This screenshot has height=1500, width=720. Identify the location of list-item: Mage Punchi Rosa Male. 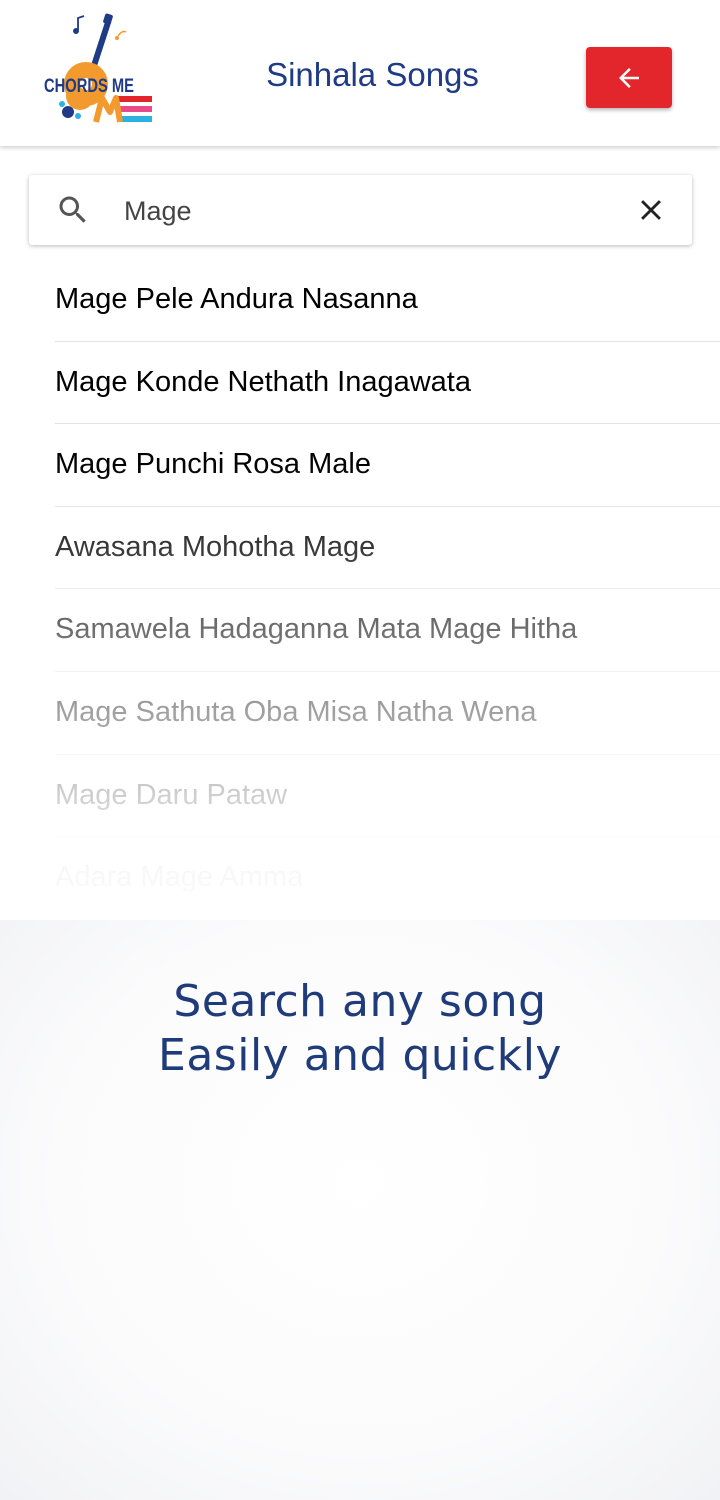
(387, 465).